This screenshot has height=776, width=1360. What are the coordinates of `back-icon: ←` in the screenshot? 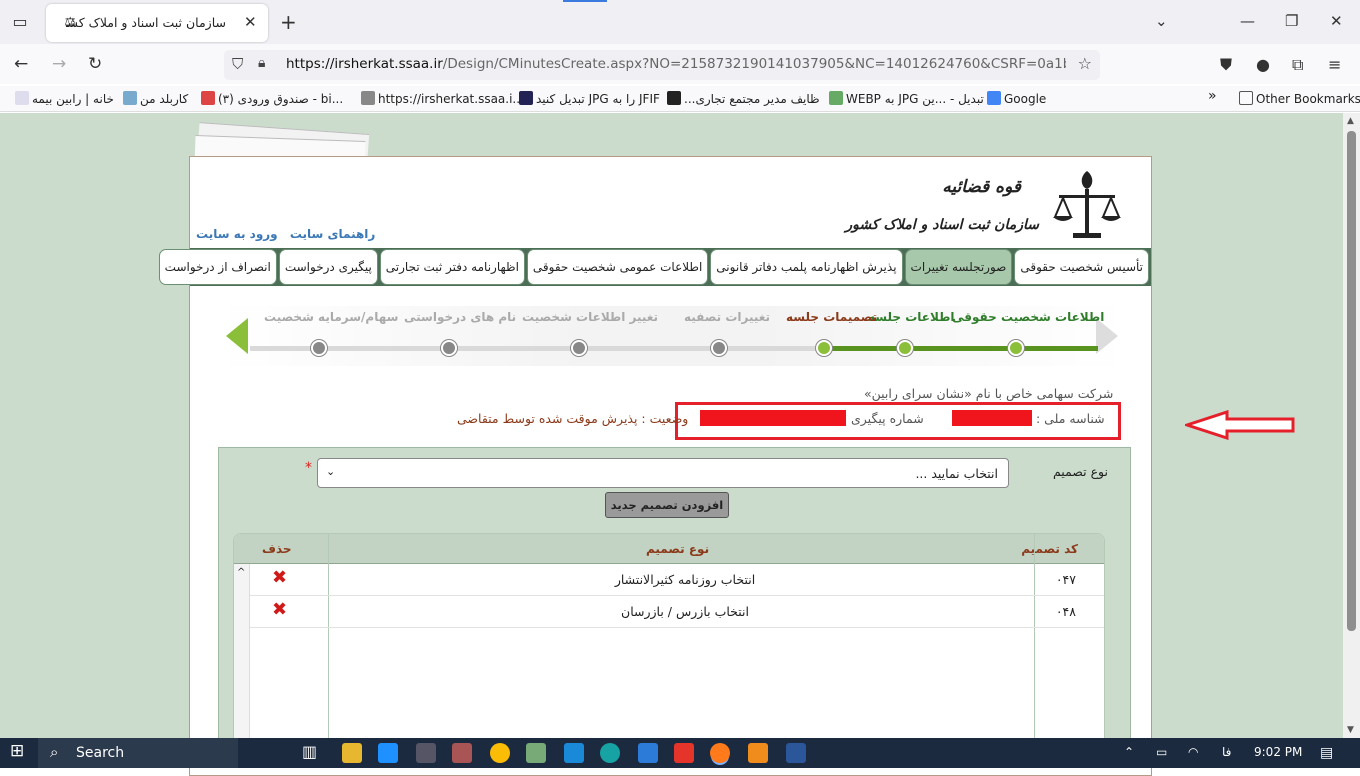 It's located at (21, 64).